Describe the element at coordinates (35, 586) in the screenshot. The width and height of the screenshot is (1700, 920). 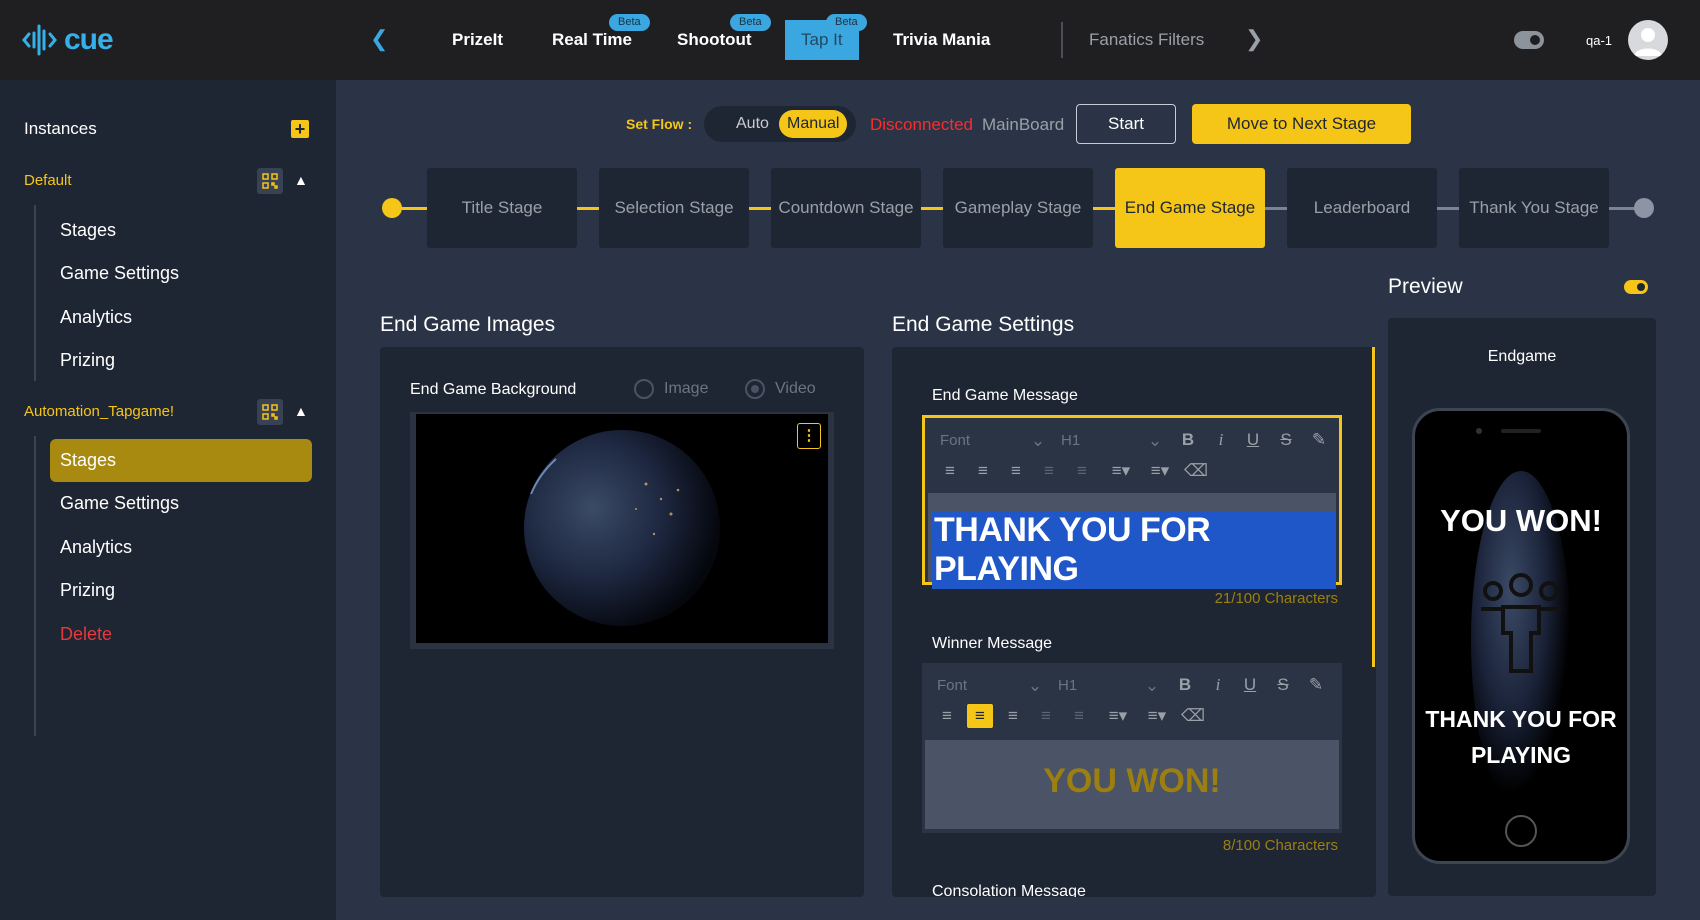
I see `tree-line` at that location.